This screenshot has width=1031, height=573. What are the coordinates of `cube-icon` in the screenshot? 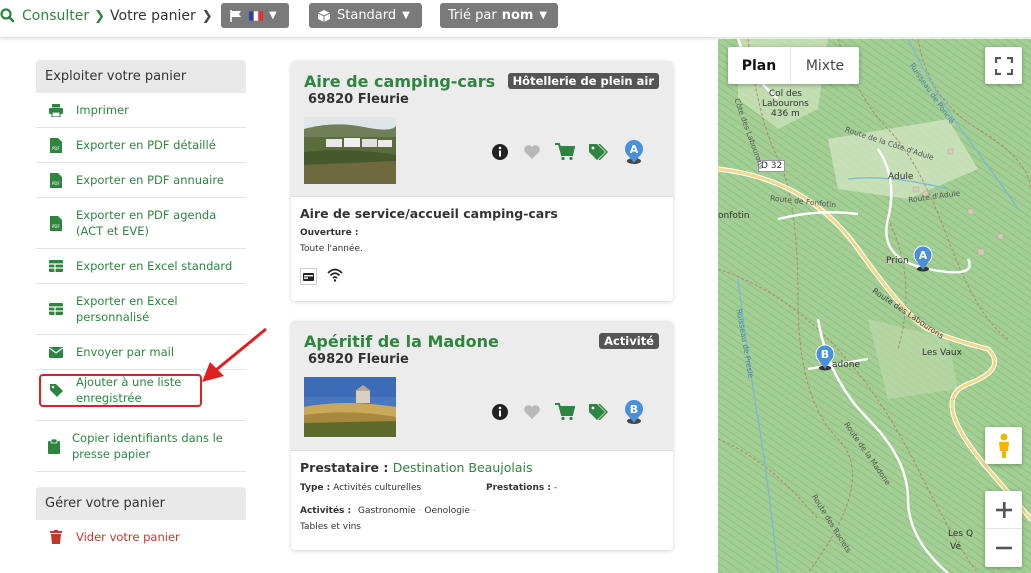 It's located at (324, 15).